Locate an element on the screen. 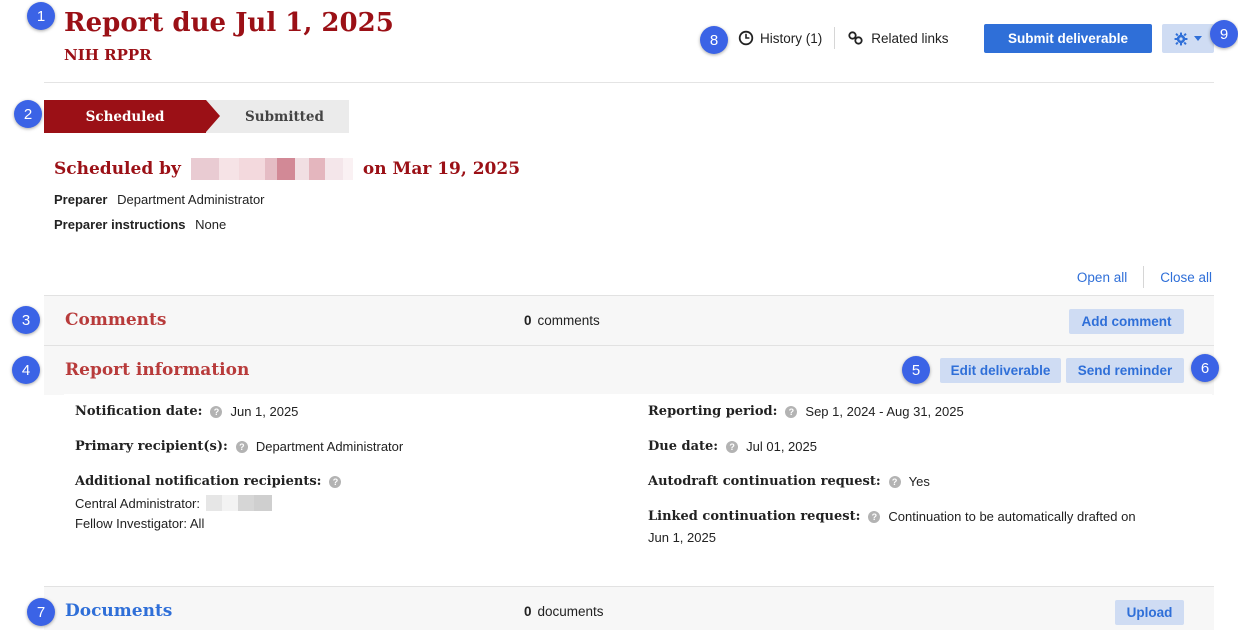 This screenshot has width=1238, height=630. linked-continuation-row-2: Jun 1, 2025 is located at coordinates (682, 537).